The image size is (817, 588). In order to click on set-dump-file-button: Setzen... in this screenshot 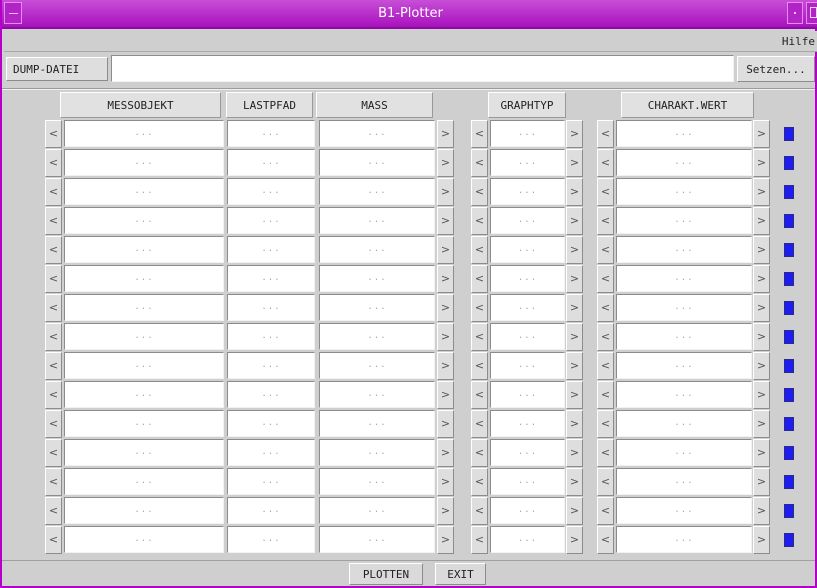, I will do `click(776, 69)`.